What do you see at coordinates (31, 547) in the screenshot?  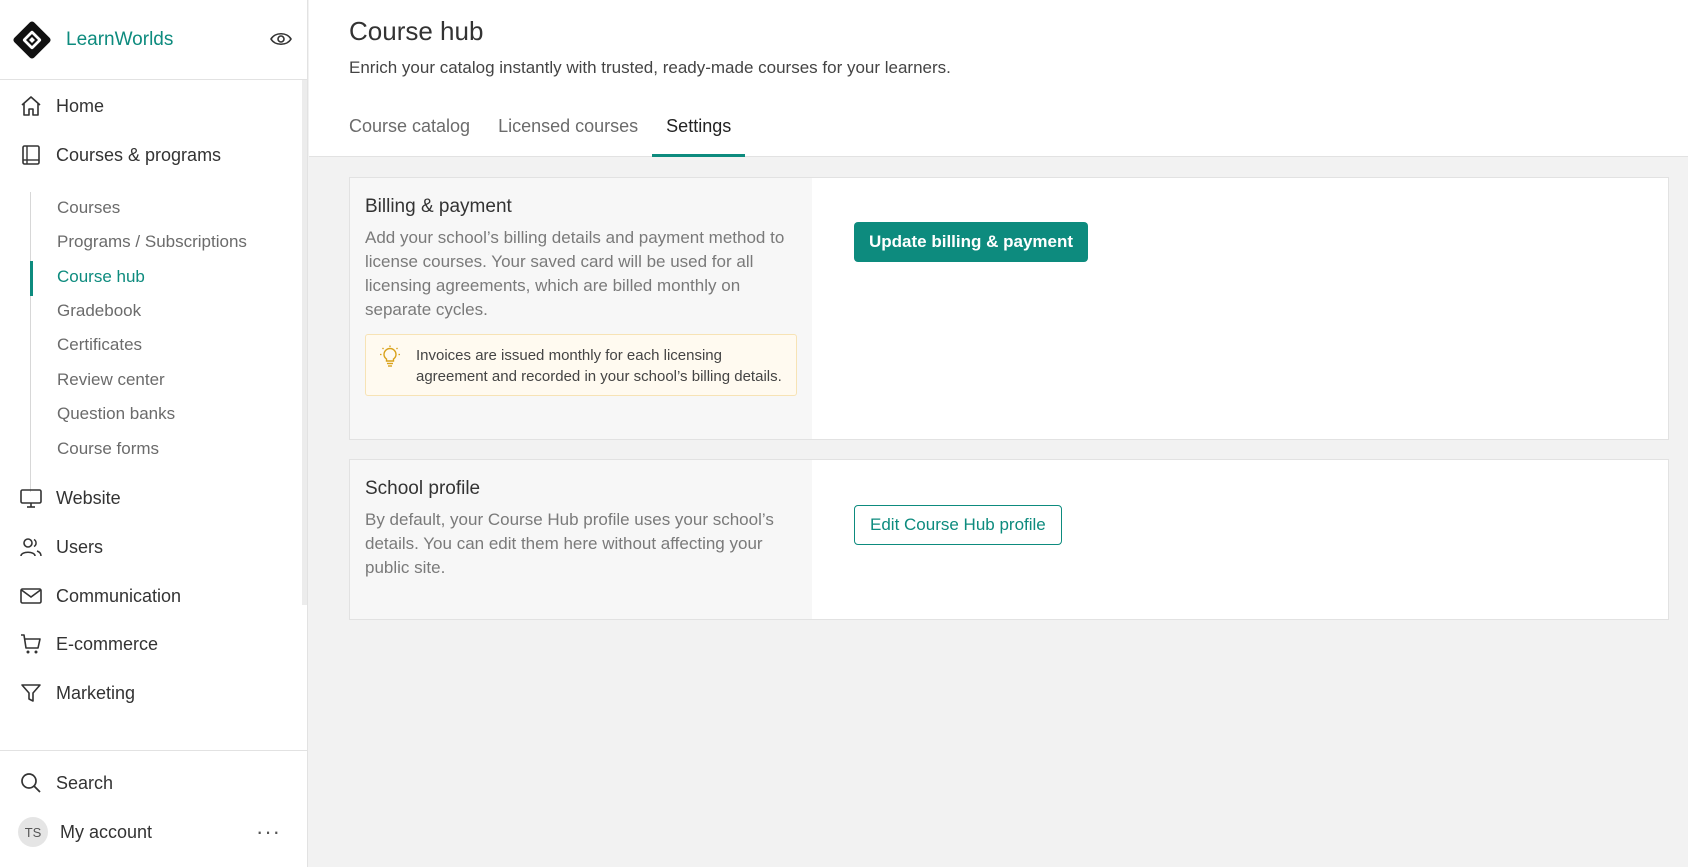 I see `users-icon` at bounding box center [31, 547].